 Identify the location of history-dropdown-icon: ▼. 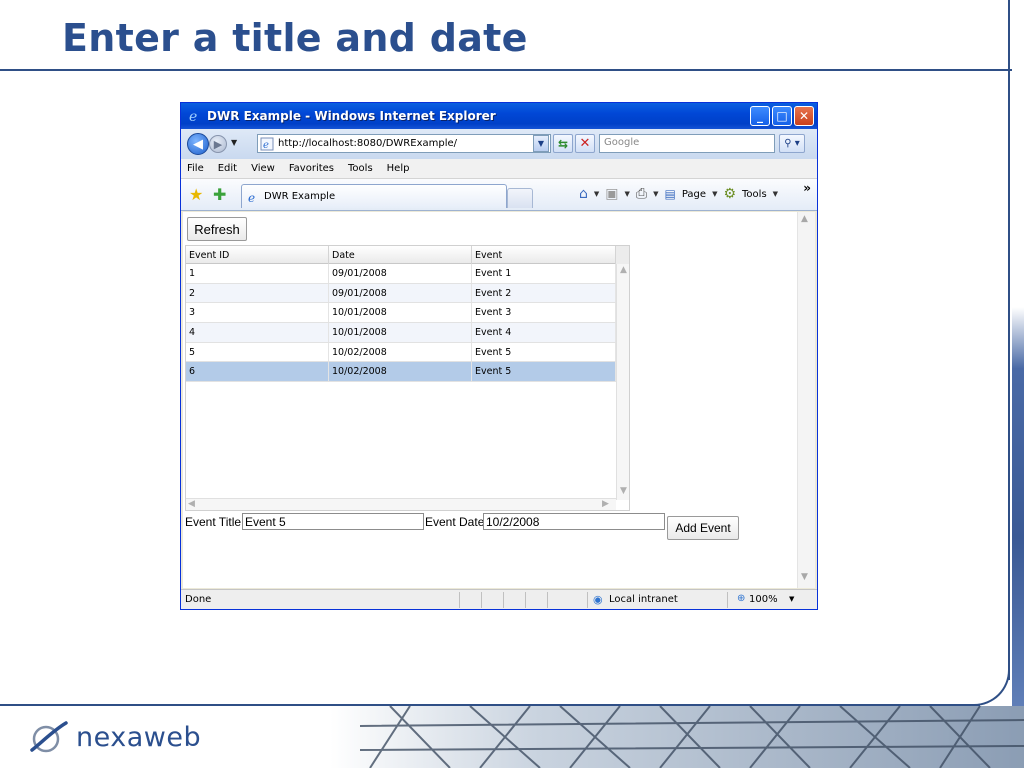
(234, 142).